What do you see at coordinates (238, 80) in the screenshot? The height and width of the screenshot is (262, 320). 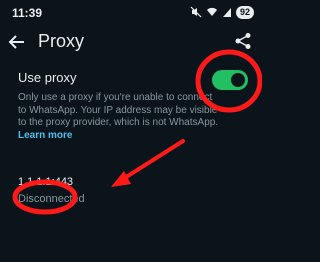 I see `toggle-thumb` at bounding box center [238, 80].